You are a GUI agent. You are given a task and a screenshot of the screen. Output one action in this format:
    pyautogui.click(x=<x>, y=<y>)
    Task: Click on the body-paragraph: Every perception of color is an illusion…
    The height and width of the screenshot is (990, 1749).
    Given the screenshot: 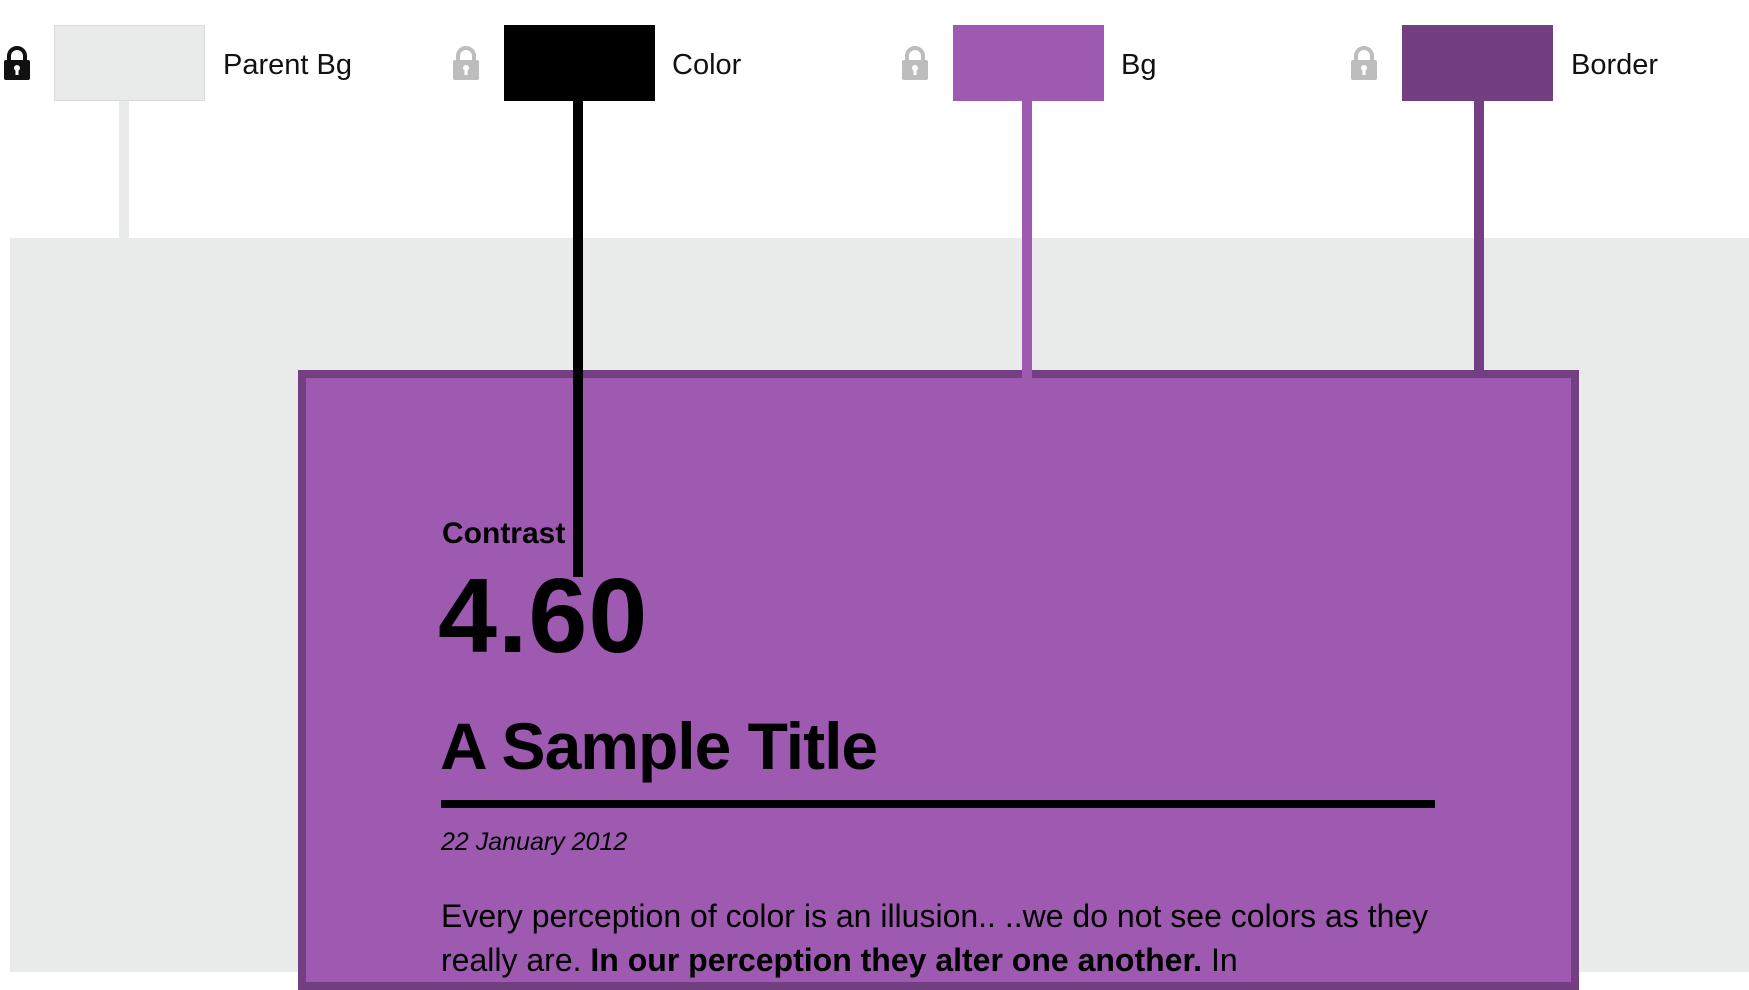 What is the action you would take?
    pyautogui.click(x=941, y=938)
    